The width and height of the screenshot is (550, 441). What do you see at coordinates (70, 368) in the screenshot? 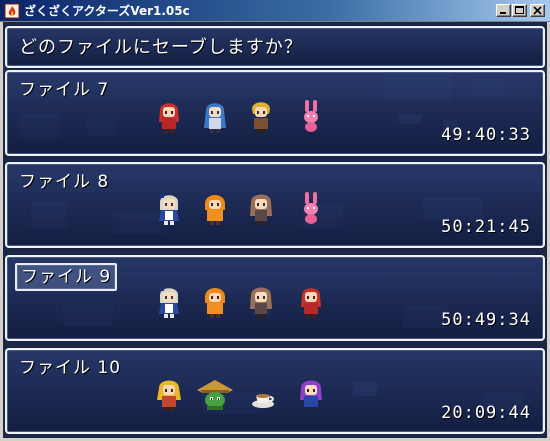
I see `slot-label: ファイル 10` at bounding box center [70, 368].